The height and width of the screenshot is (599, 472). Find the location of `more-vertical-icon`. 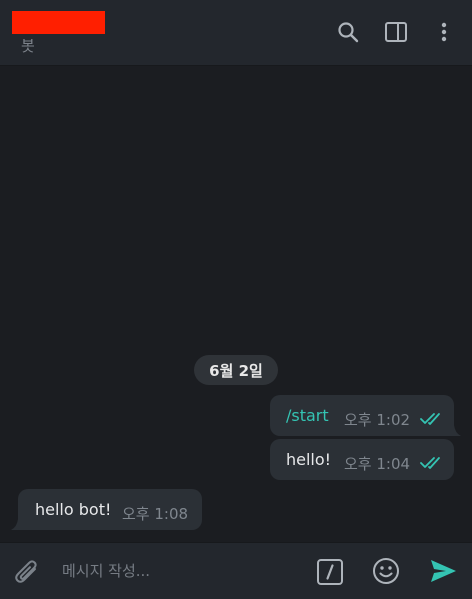

more-vertical-icon is located at coordinates (444, 32).